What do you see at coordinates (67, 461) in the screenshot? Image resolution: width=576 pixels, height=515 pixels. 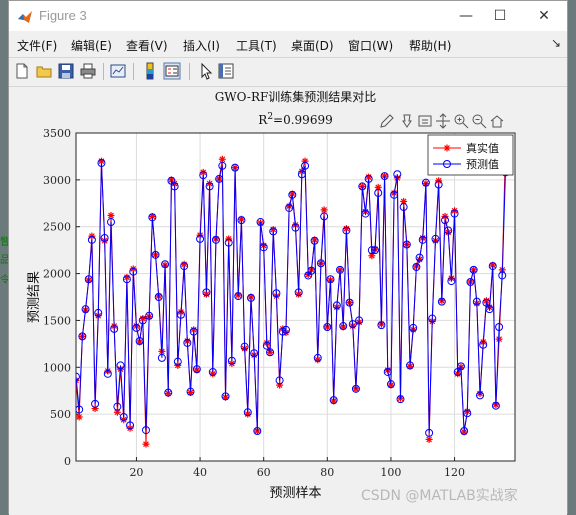 I see `y-tick-label: 0` at bounding box center [67, 461].